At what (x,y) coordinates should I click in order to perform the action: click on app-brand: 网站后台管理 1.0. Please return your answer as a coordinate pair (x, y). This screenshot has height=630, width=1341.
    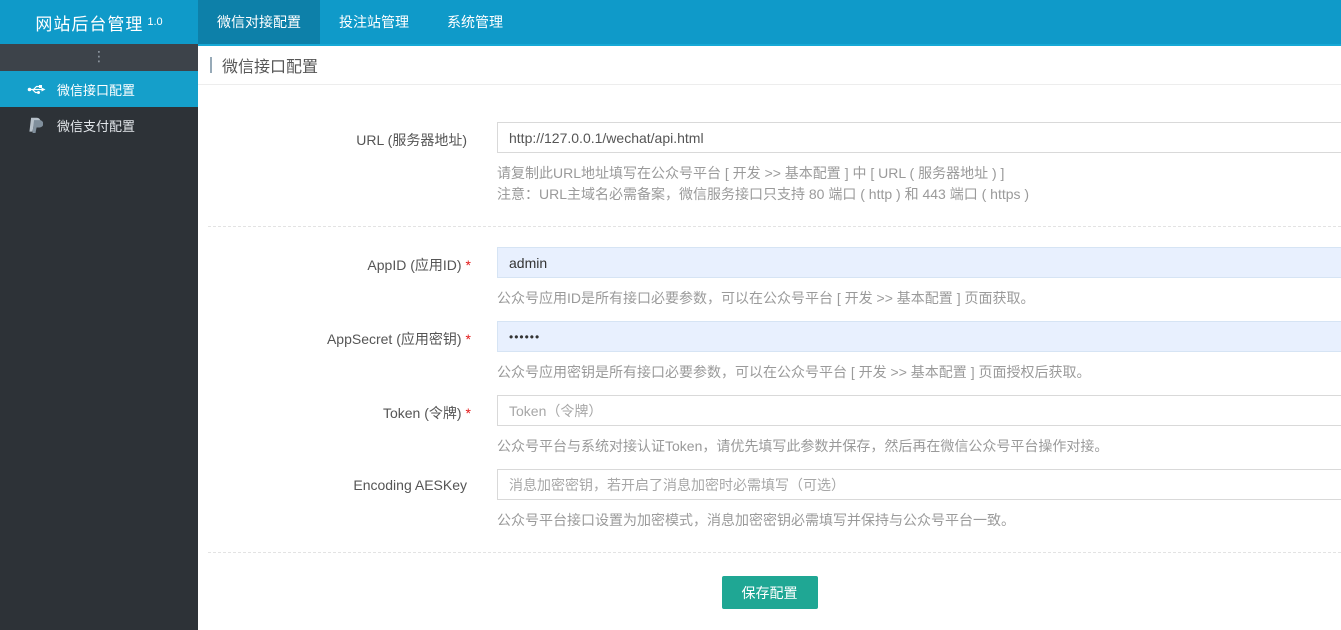
    Looking at the image, I should click on (99, 22).